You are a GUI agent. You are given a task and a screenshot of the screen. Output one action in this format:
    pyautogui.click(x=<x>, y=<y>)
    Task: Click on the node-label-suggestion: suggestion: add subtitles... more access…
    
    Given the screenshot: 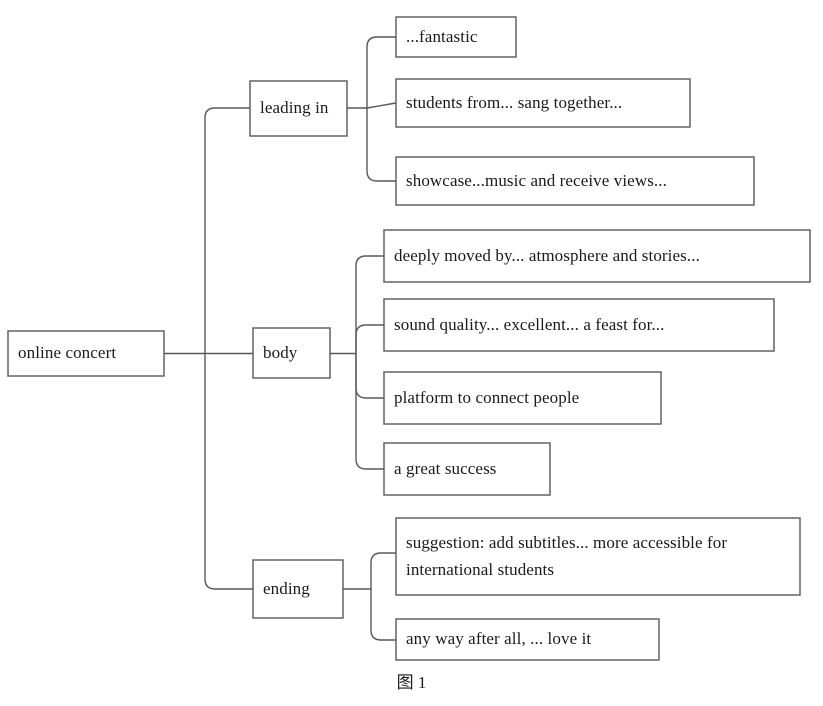 What is the action you would take?
    pyautogui.click(x=569, y=556)
    